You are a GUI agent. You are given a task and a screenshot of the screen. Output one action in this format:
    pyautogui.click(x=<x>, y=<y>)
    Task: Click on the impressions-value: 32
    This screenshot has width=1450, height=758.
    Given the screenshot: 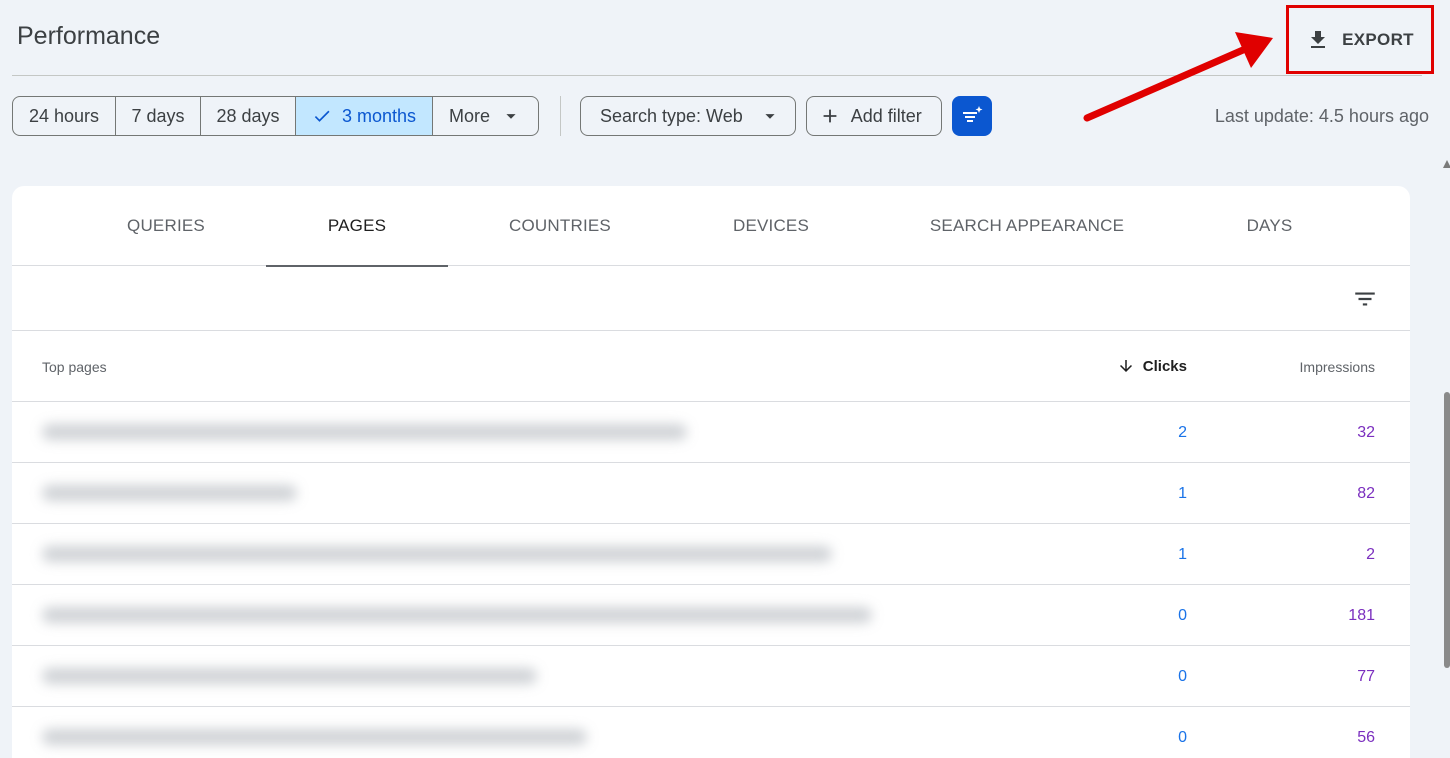 What is the action you would take?
    pyautogui.click(x=1366, y=432)
    